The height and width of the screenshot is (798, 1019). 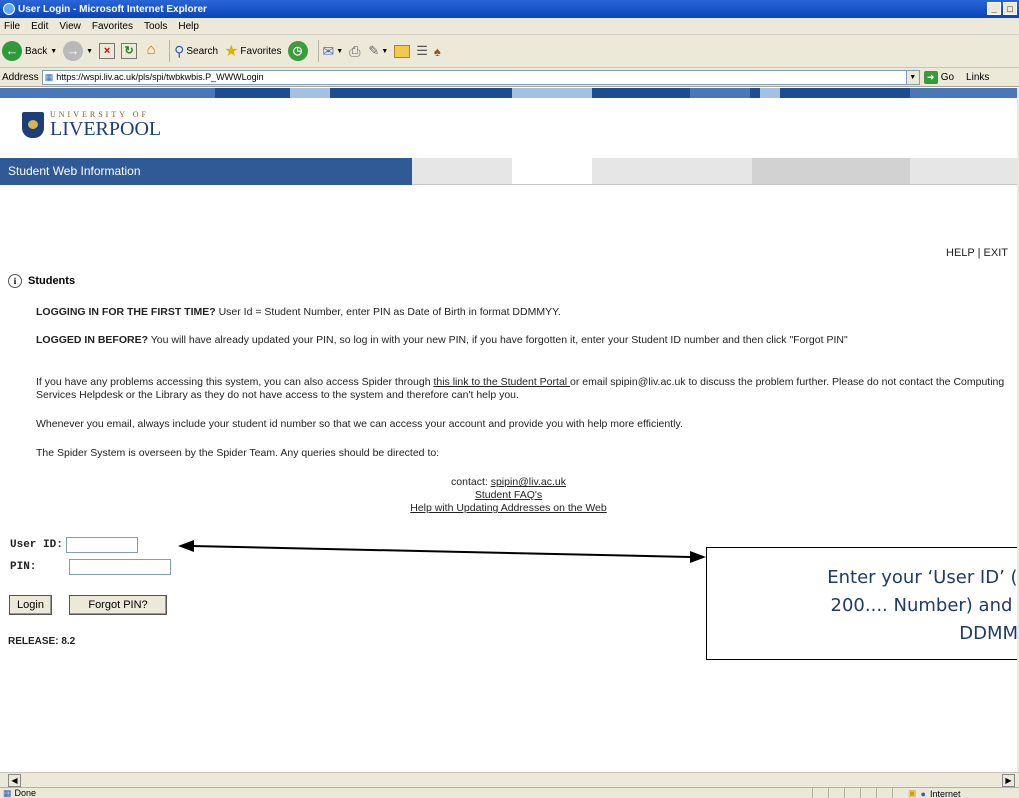 I want to click on history-icon: ◷, so click(x=297, y=51).